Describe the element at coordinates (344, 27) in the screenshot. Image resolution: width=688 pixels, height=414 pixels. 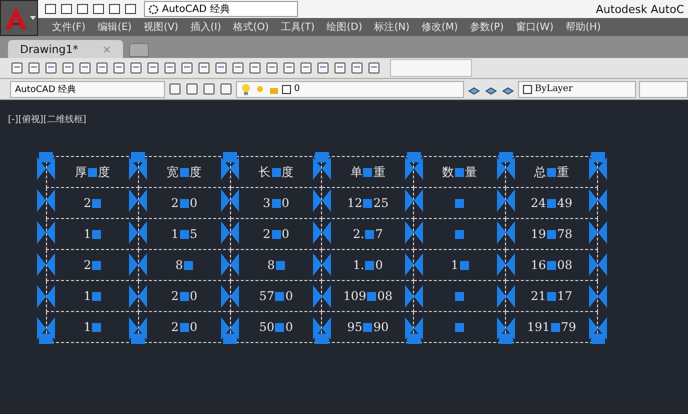
I see `menu-item: 绘图(D)` at that location.